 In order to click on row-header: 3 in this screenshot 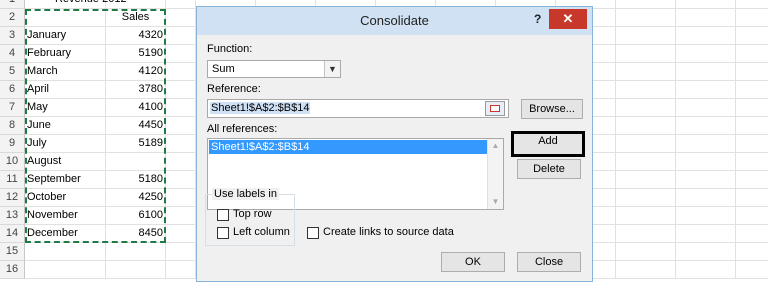, I will do `click(12, 36)`.